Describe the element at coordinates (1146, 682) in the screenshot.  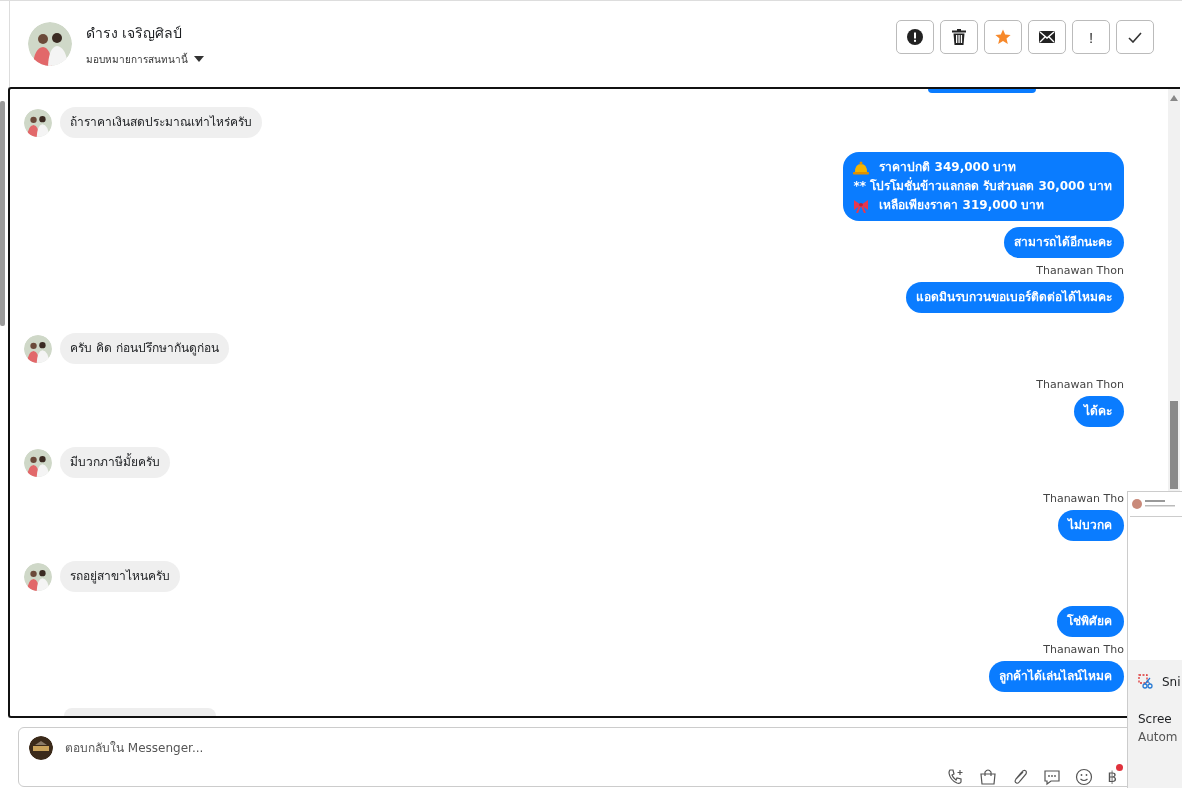
I see `scissors-icon` at that location.